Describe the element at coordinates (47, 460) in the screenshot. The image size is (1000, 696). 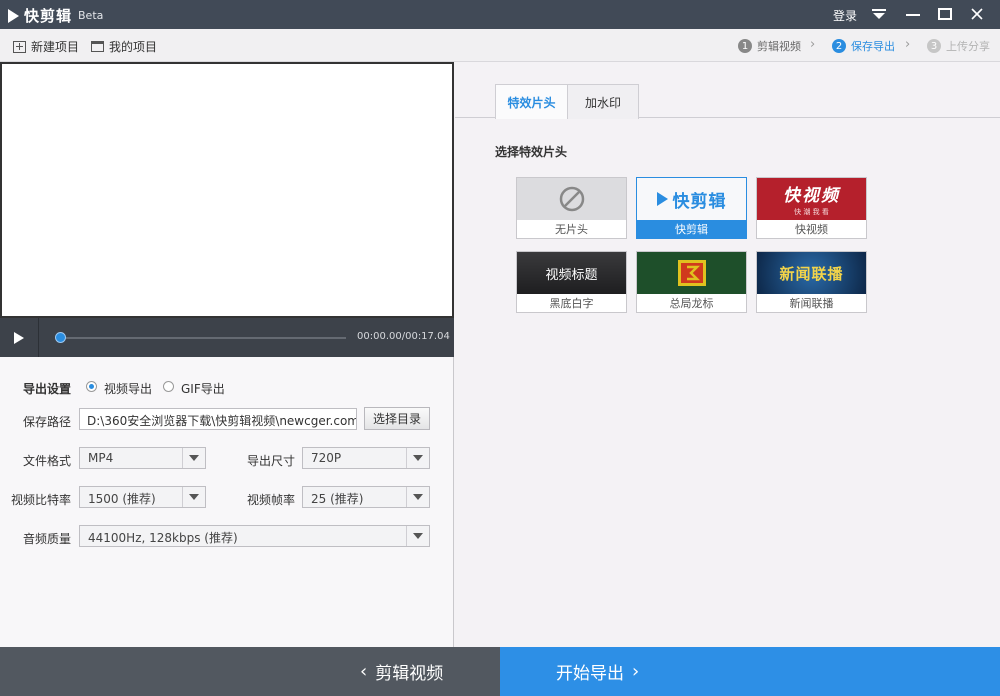
I see `file-format-label: 文件格式` at that location.